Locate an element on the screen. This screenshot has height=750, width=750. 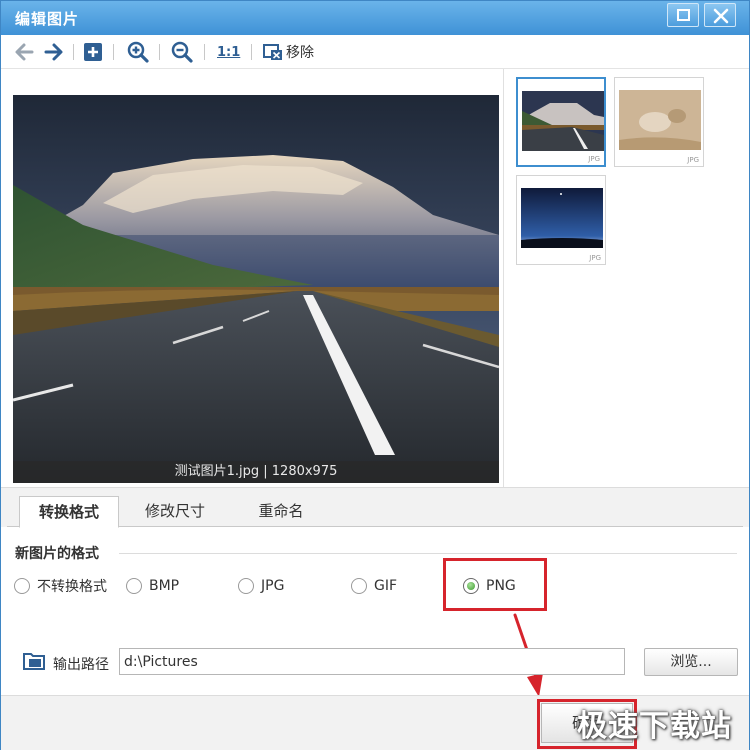
png-highlight-box is located at coordinates (495, 584).